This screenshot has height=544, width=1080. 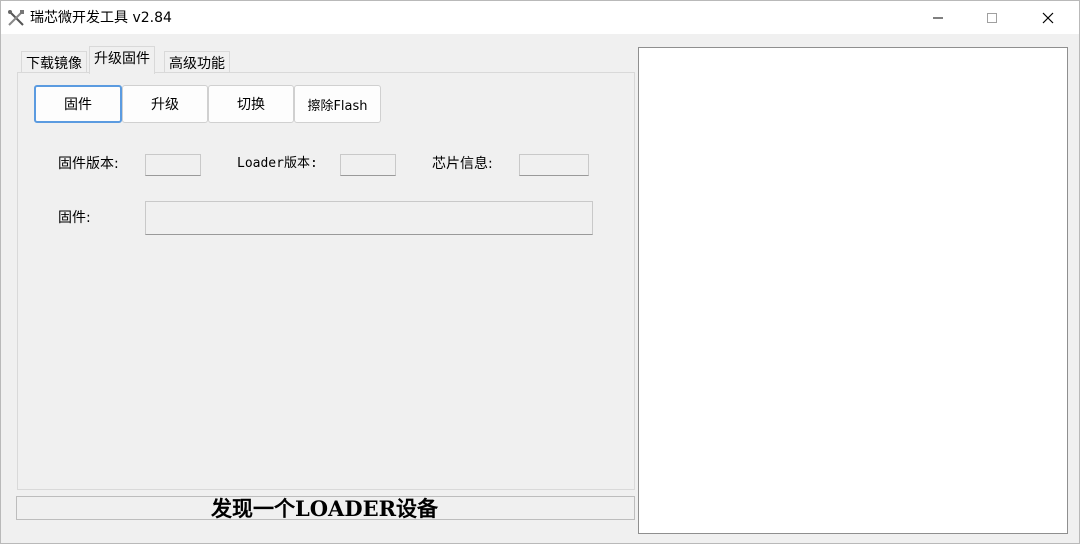 I want to click on maximize-button, so click(x=992, y=17).